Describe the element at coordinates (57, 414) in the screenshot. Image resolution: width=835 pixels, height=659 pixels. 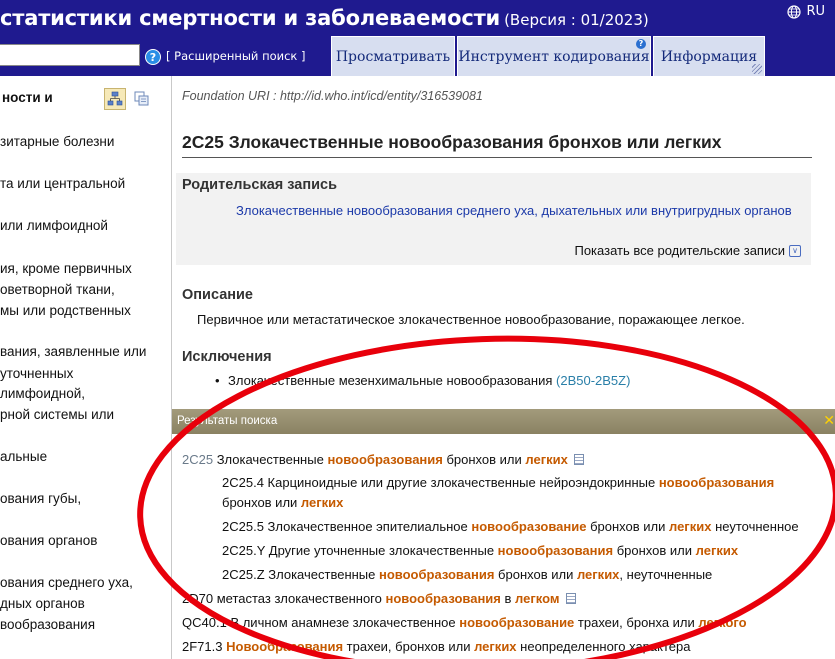
I see `tree-item: рной системы или` at that location.